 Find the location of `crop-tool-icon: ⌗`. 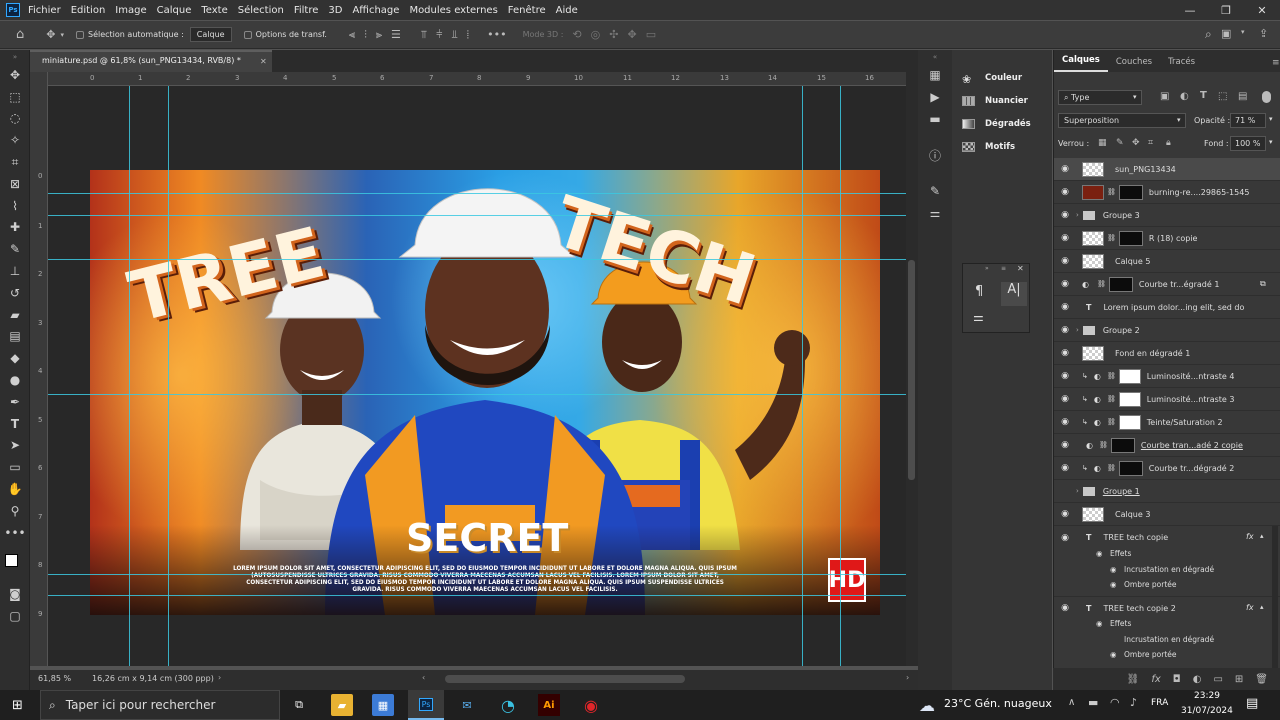

crop-tool-icon: ⌗ is located at coordinates (15, 162).